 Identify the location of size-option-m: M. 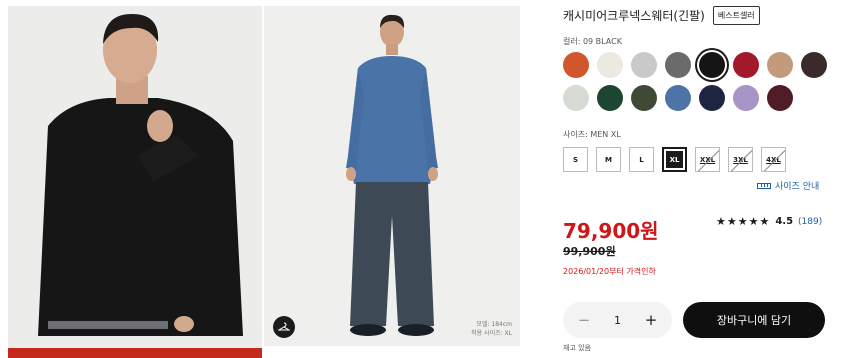
(608, 159).